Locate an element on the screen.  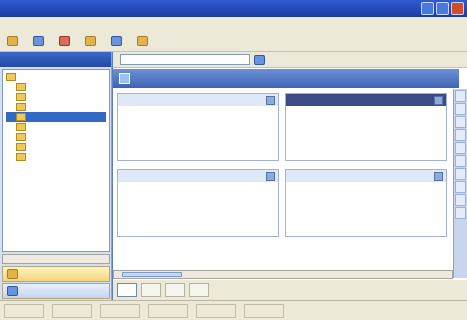
horizontal-scrollbar is located at coordinates (283, 274).